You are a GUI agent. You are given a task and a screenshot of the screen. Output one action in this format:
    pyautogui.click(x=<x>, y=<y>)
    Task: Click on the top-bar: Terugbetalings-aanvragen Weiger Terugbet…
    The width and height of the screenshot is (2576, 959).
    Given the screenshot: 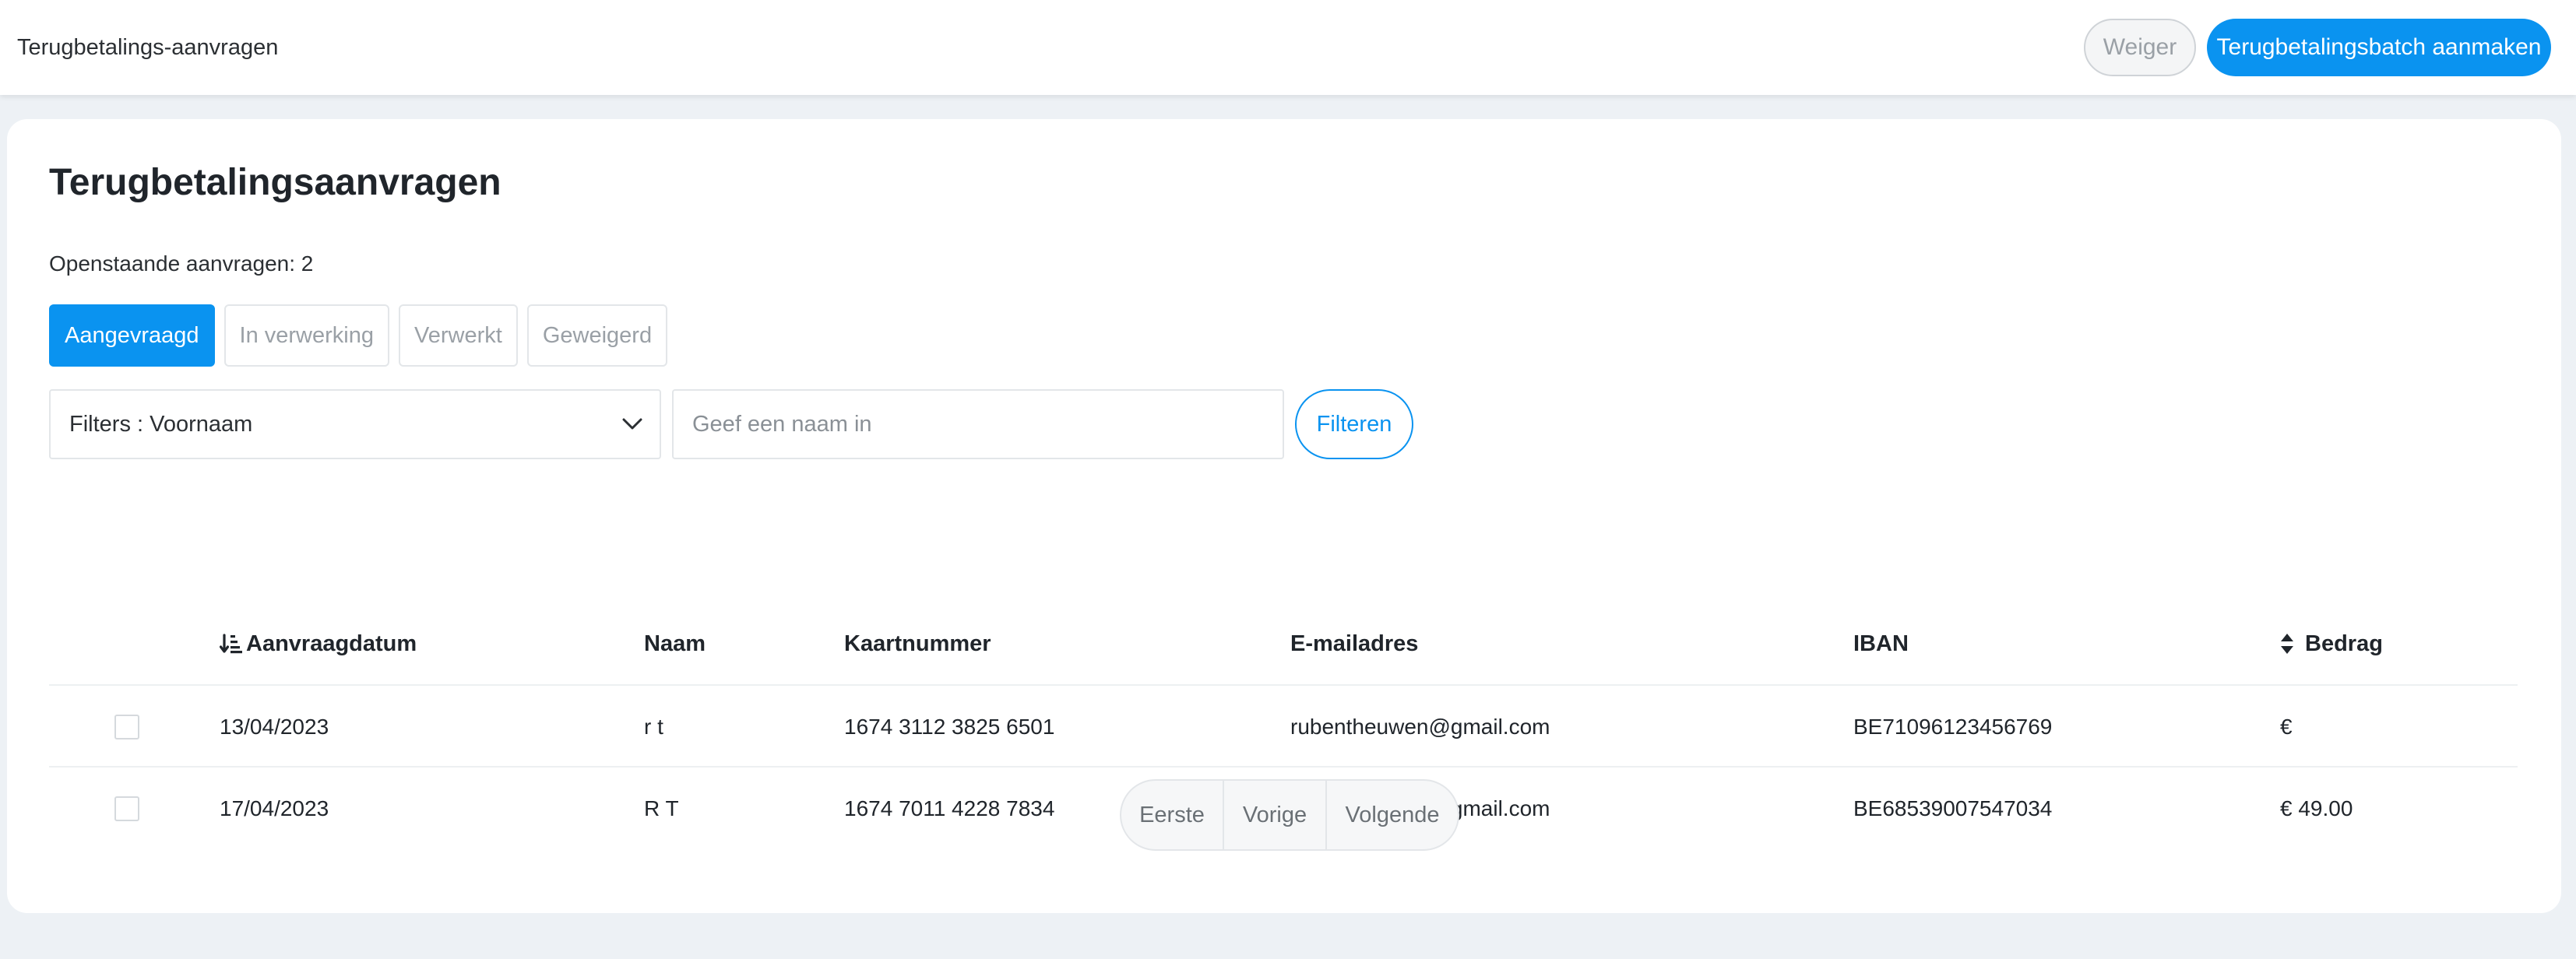 What is the action you would take?
    pyautogui.click(x=1288, y=48)
    